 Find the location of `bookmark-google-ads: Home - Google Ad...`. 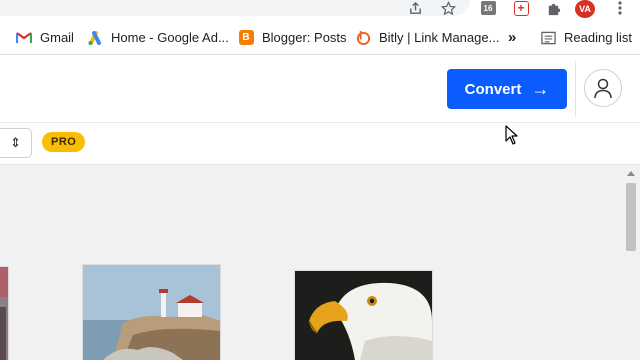

bookmark-google-ads: Home - Google Ad... is located at coordinates (158, 37).